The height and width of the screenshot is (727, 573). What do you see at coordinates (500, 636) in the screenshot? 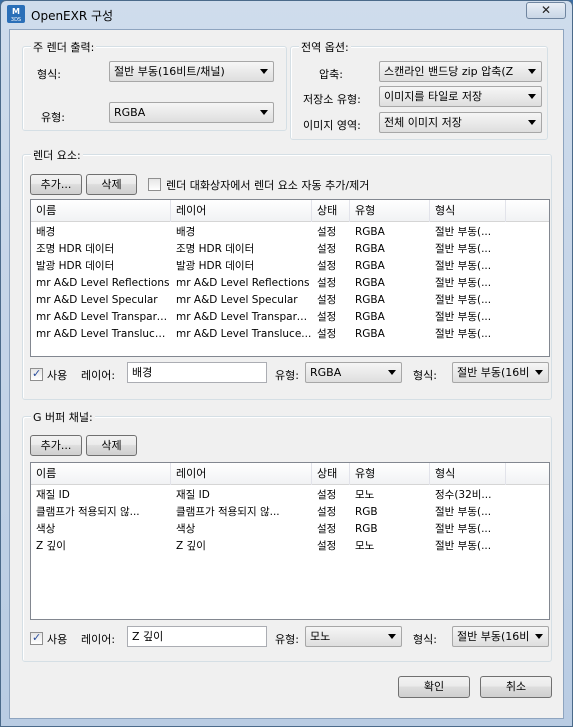
I see `channel-format-select: 절반 부동(16비` at bounding box center [500, 636].